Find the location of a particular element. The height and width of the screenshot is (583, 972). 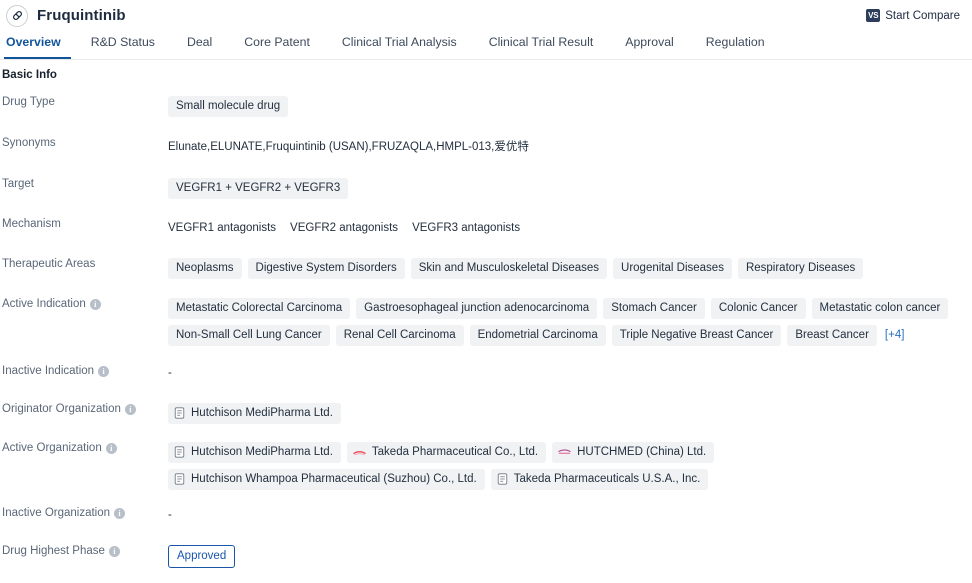

tag-active-indication: Colonic Cancer is located at coordinates (758, 308).